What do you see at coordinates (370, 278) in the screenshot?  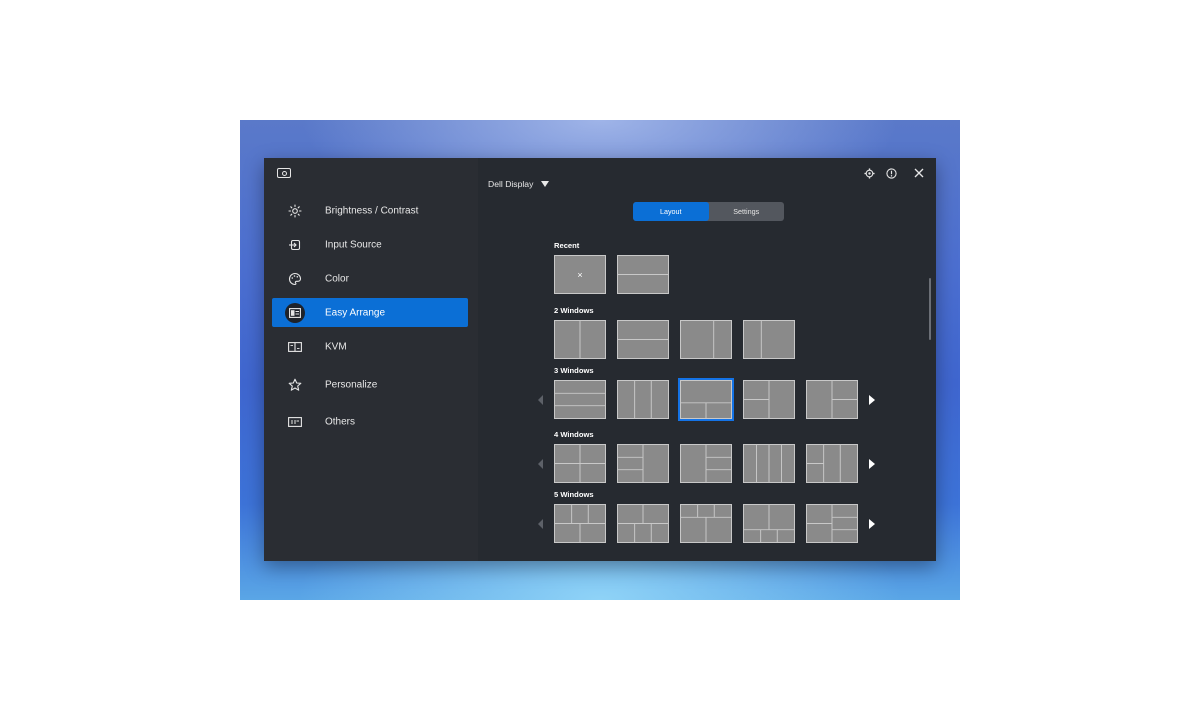 I see `sidebar-item-color: Color` at bounding box center [370, 278].